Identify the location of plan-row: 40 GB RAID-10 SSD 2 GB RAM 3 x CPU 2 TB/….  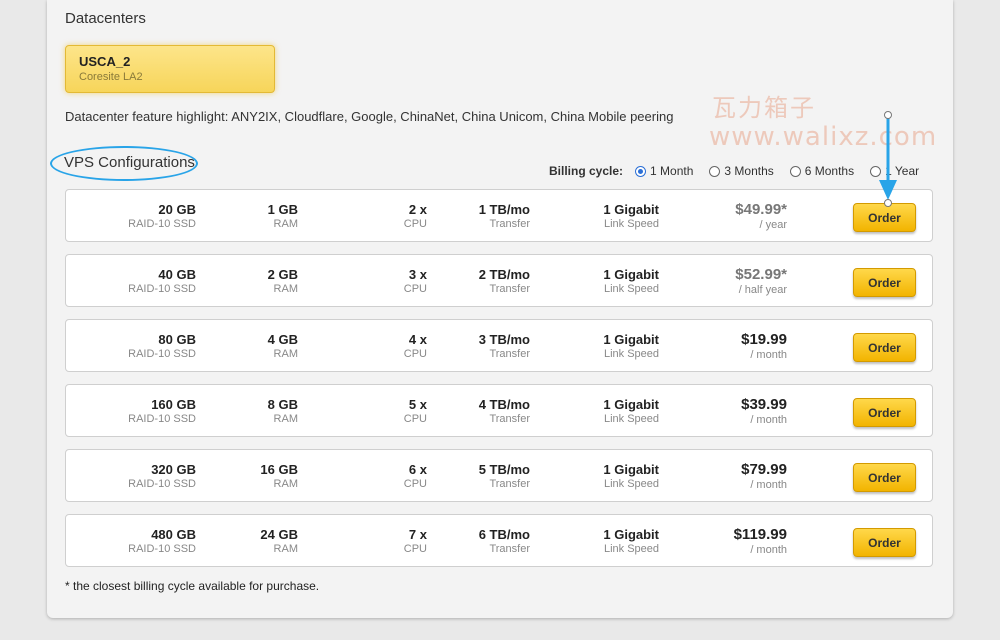
(499, 280).